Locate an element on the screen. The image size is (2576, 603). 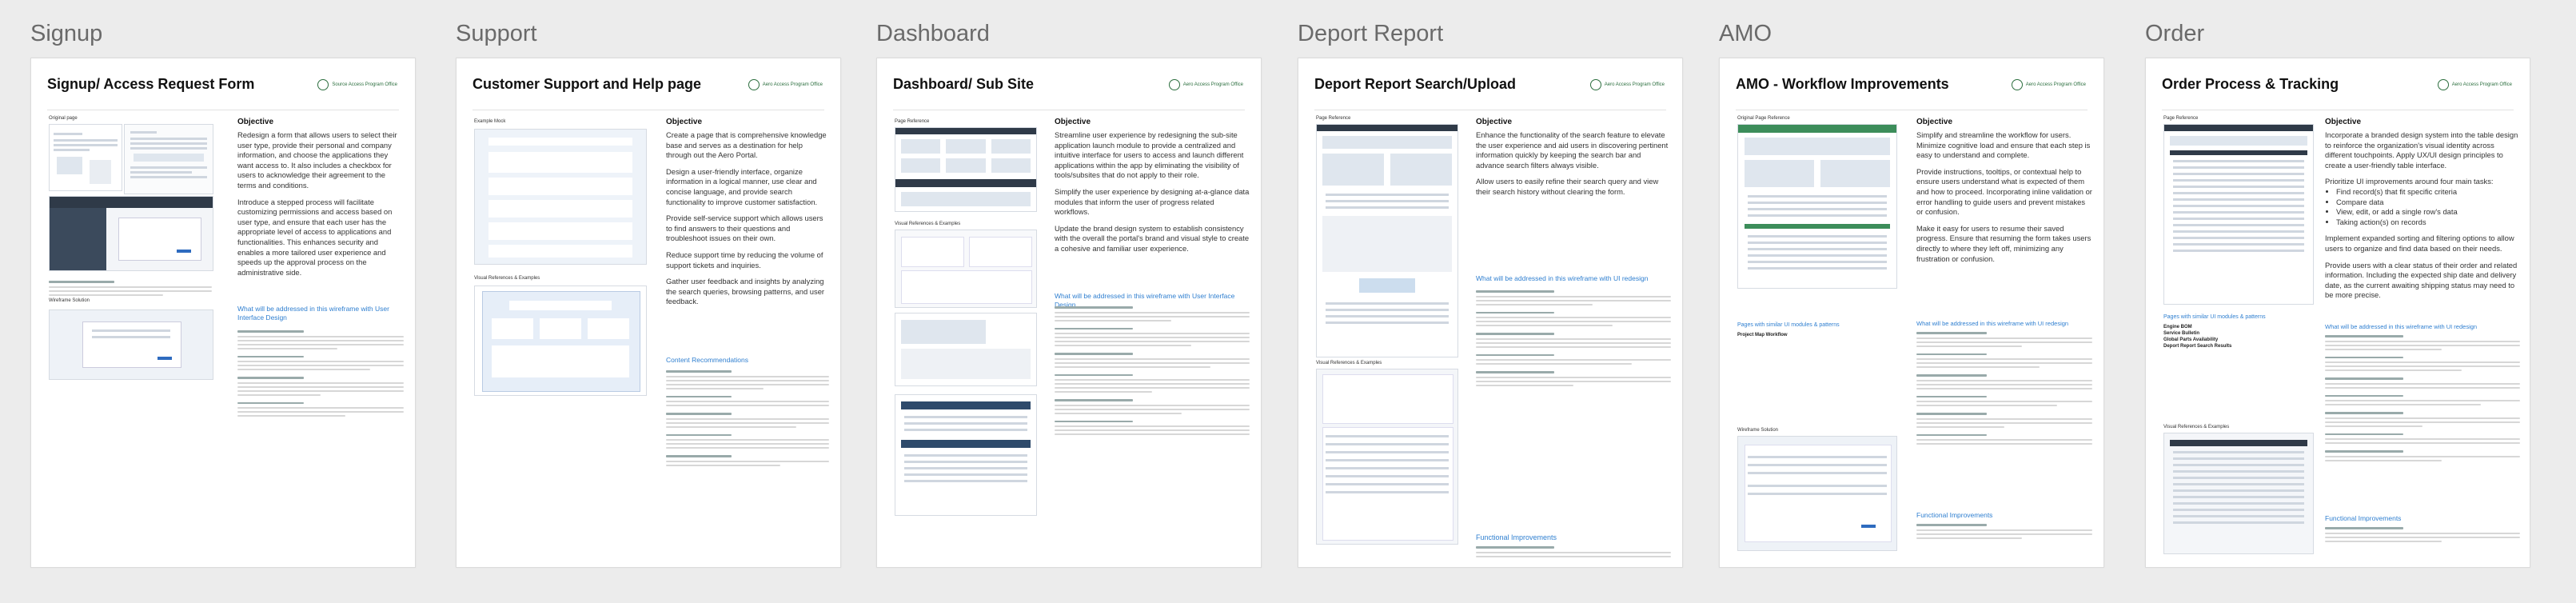
frame-label: Dashboard is located at coordinates (933, 33).